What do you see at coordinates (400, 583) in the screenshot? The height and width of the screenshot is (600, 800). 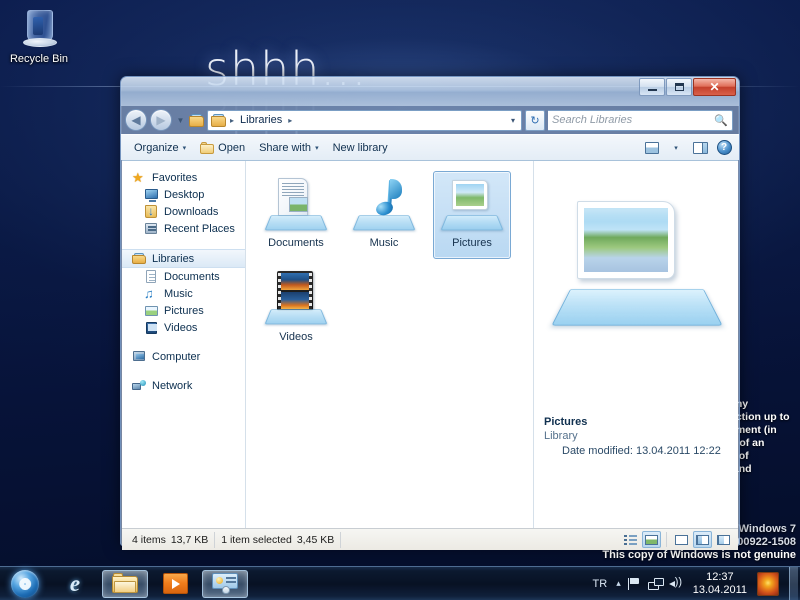 I see `taskbar: e TR ▴ 12:37 13.04.2011` at bounding box center [400, 583].